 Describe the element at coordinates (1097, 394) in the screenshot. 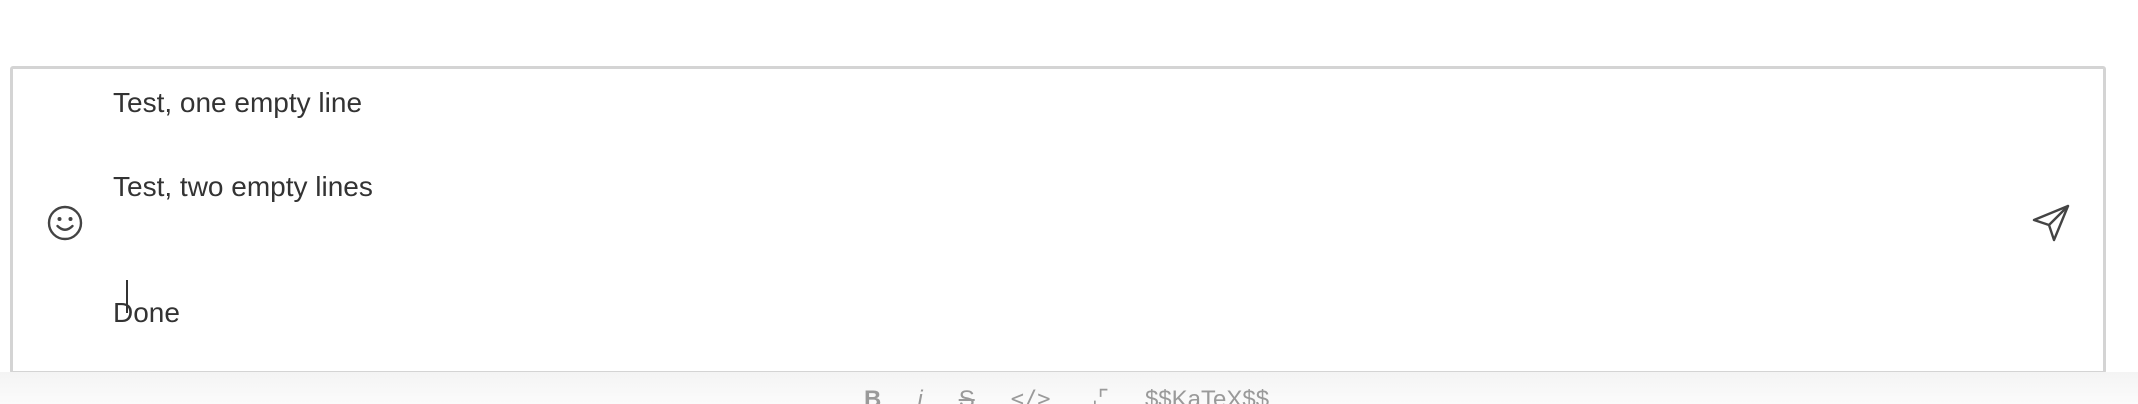

I see `expand-button: ⌟⌜` at that location.